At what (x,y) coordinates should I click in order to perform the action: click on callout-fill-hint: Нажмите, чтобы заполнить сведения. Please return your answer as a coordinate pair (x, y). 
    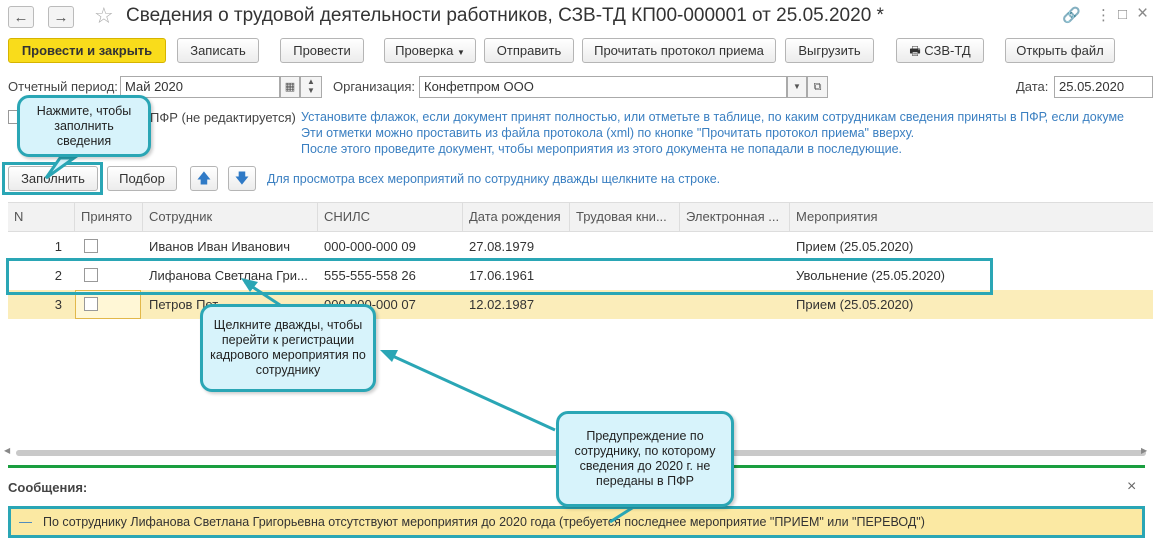
    Looking at the image, I should click on (84, 126).